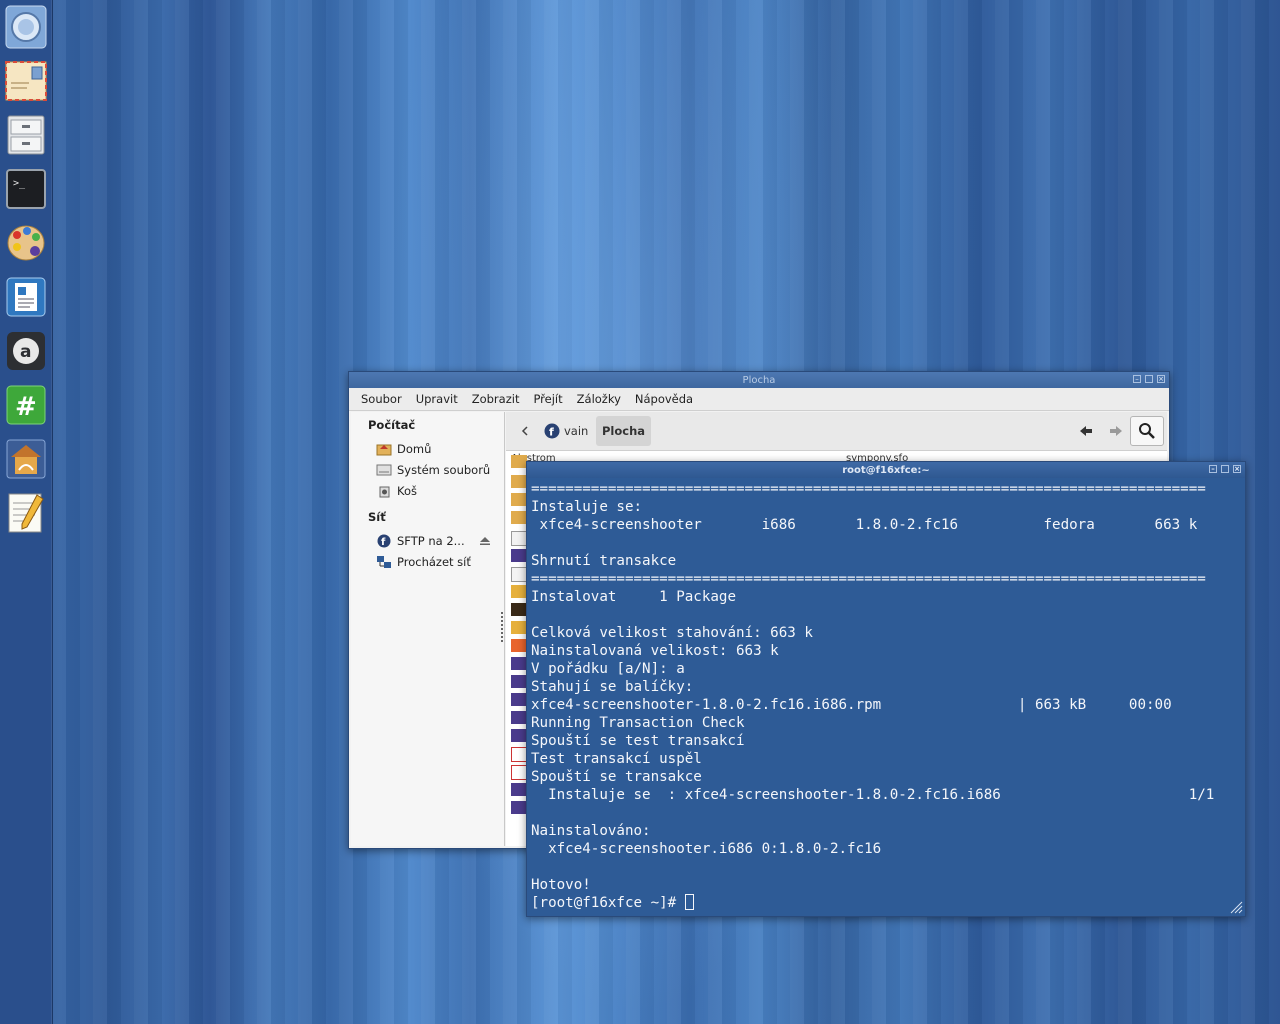 This screenshot has height=1024, width=1280. I want to click on terminal-prompt-line: [root@f16xfce ~]#, so click(888, 903).